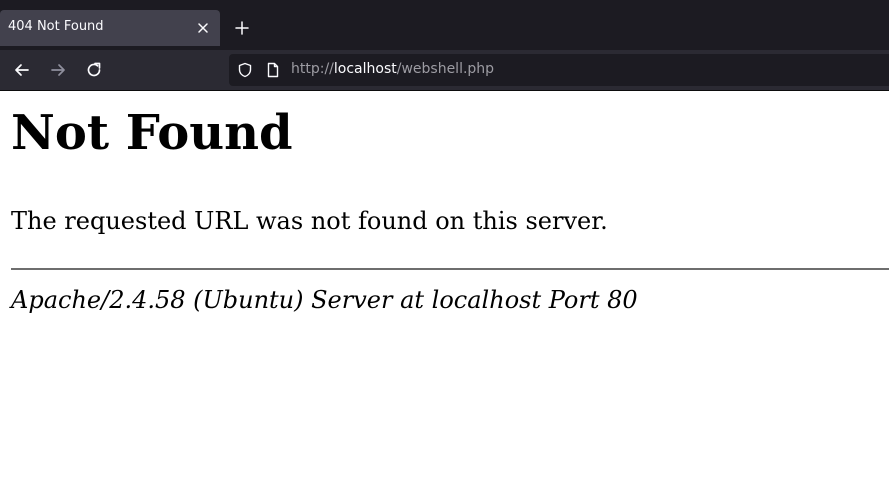 This screenshot has width=889, height=485. Describe the element at coordinates (559, 70) in the screenshot. I see `url-bar: http://localhost/webshell.php` at that location.